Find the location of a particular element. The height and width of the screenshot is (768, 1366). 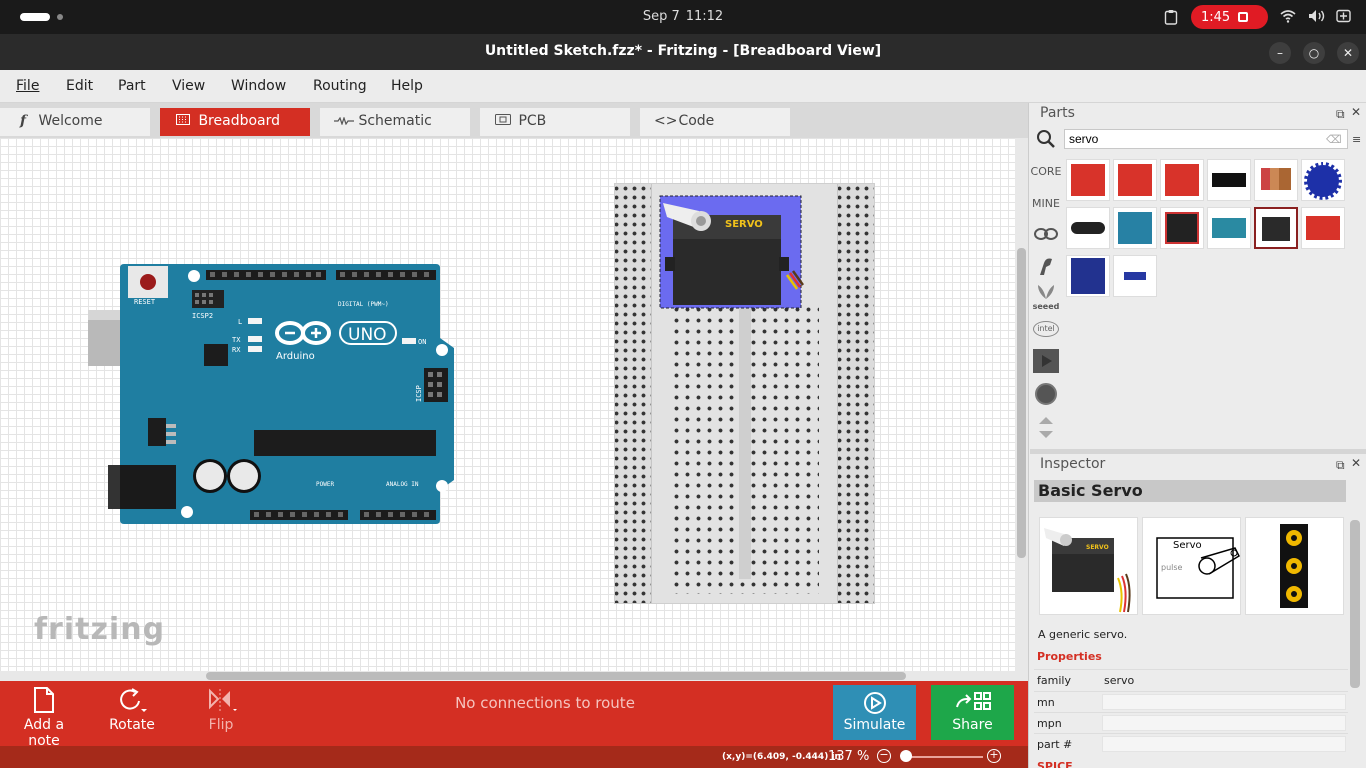

zoom-in-button: + is located at coordinates (994, 756).